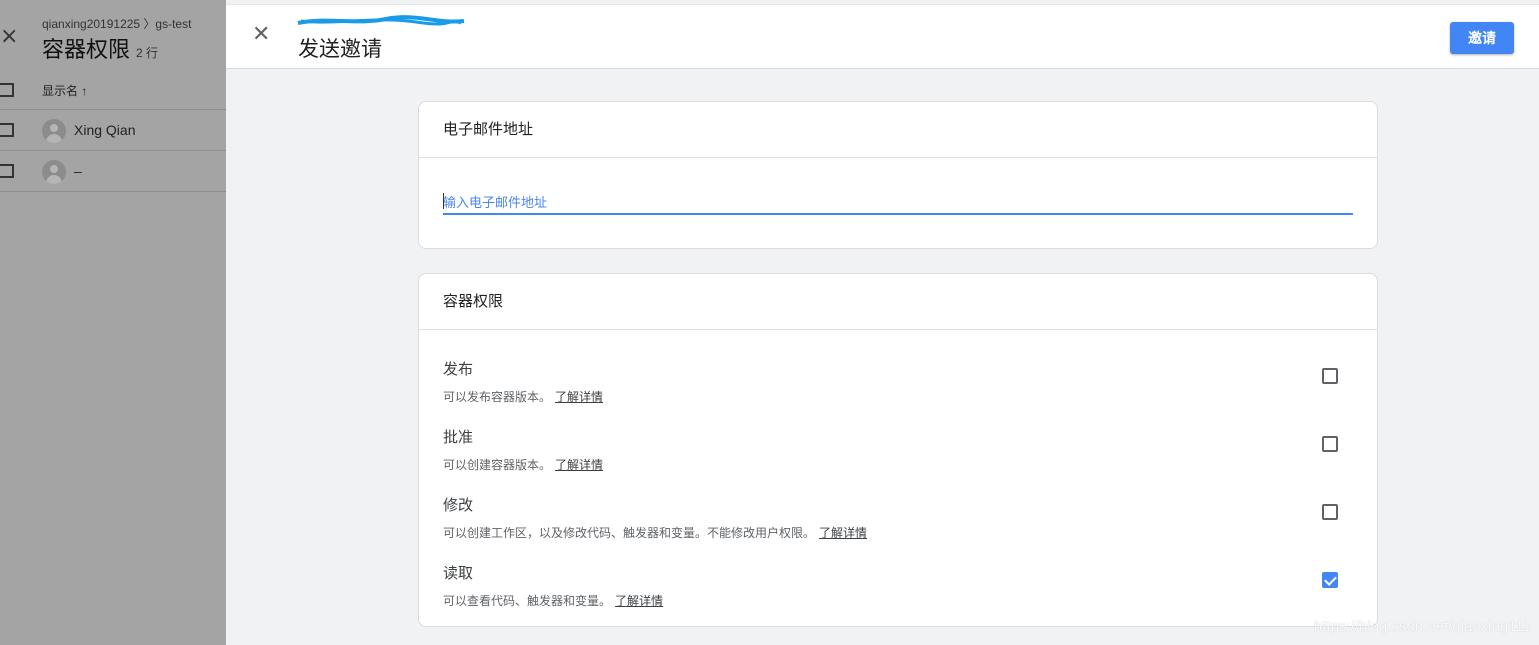 Image resolution: width=1539 pixels, height=645 pixels. Describe the element at coordinates (1330, 444) in the screenshot. I see `permission-checkbox-approve` at that location.